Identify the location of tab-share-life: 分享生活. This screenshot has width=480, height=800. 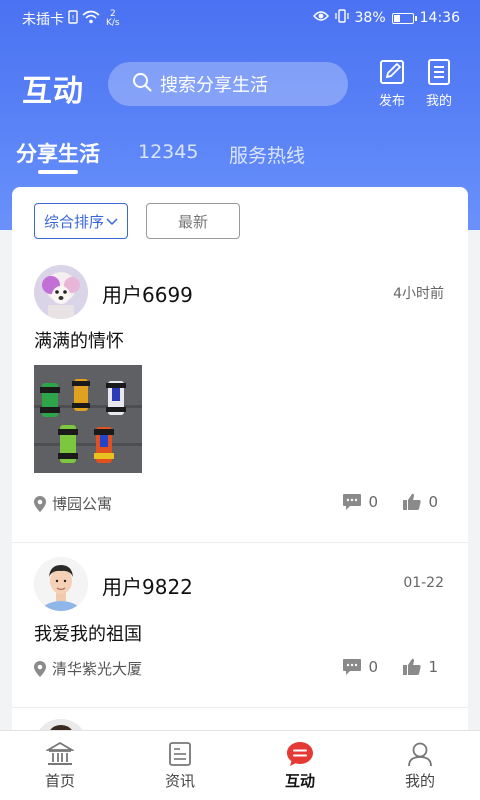
(58, 156).